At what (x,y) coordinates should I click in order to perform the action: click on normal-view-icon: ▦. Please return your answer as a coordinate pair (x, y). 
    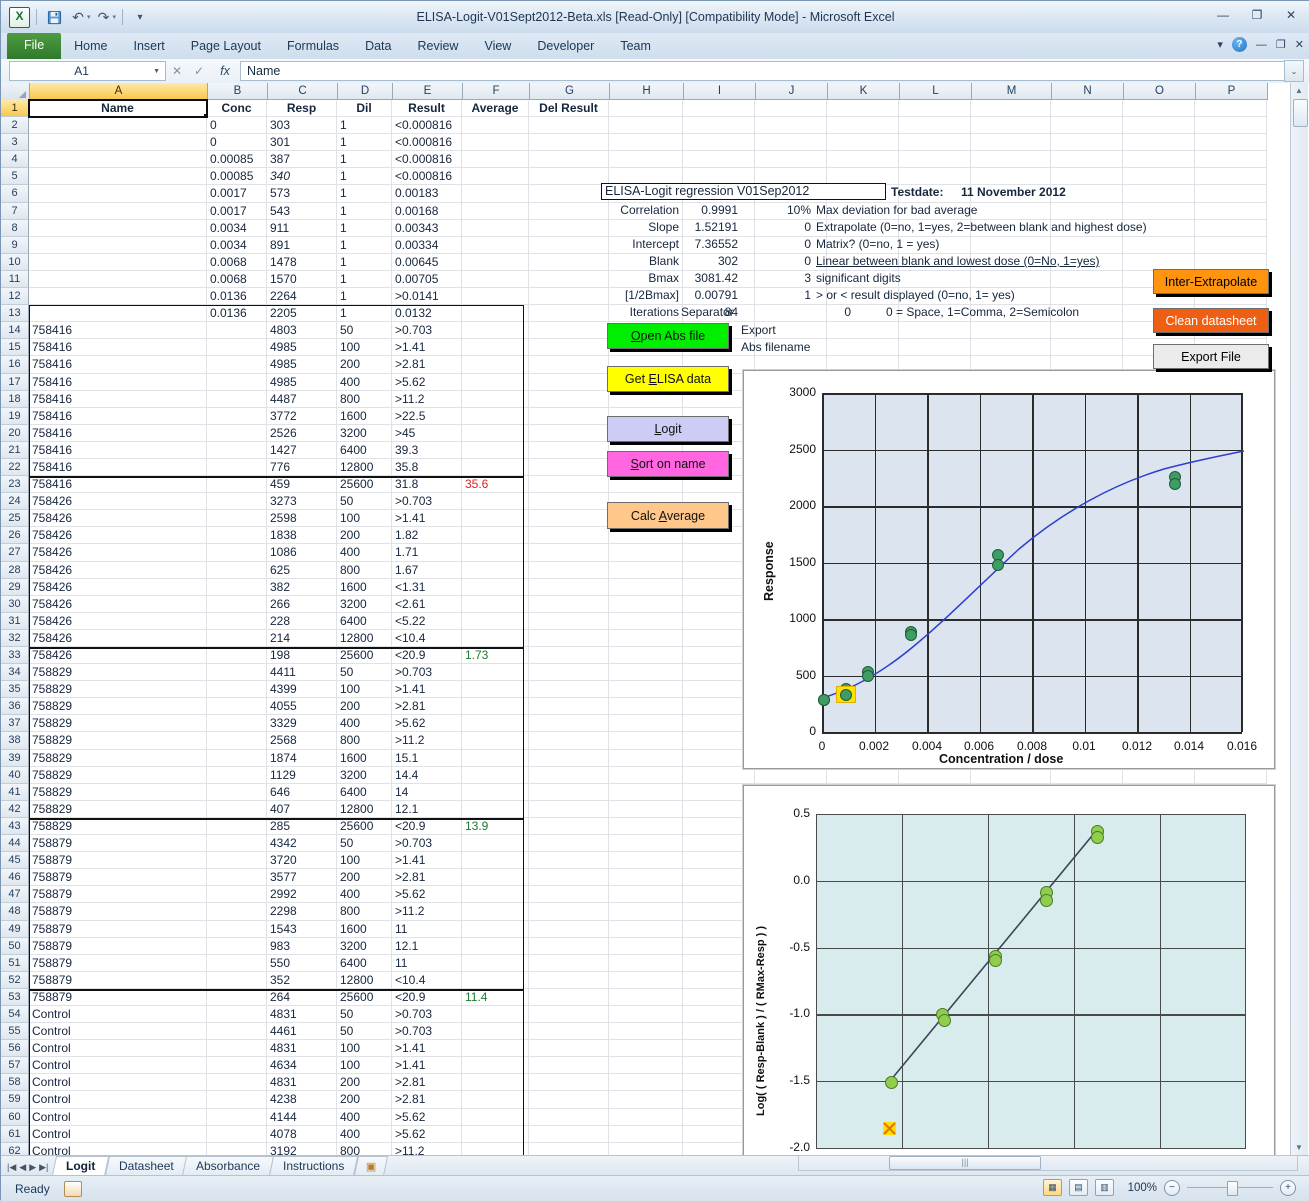
    Looking at the image, I should click on (1052, 1187).